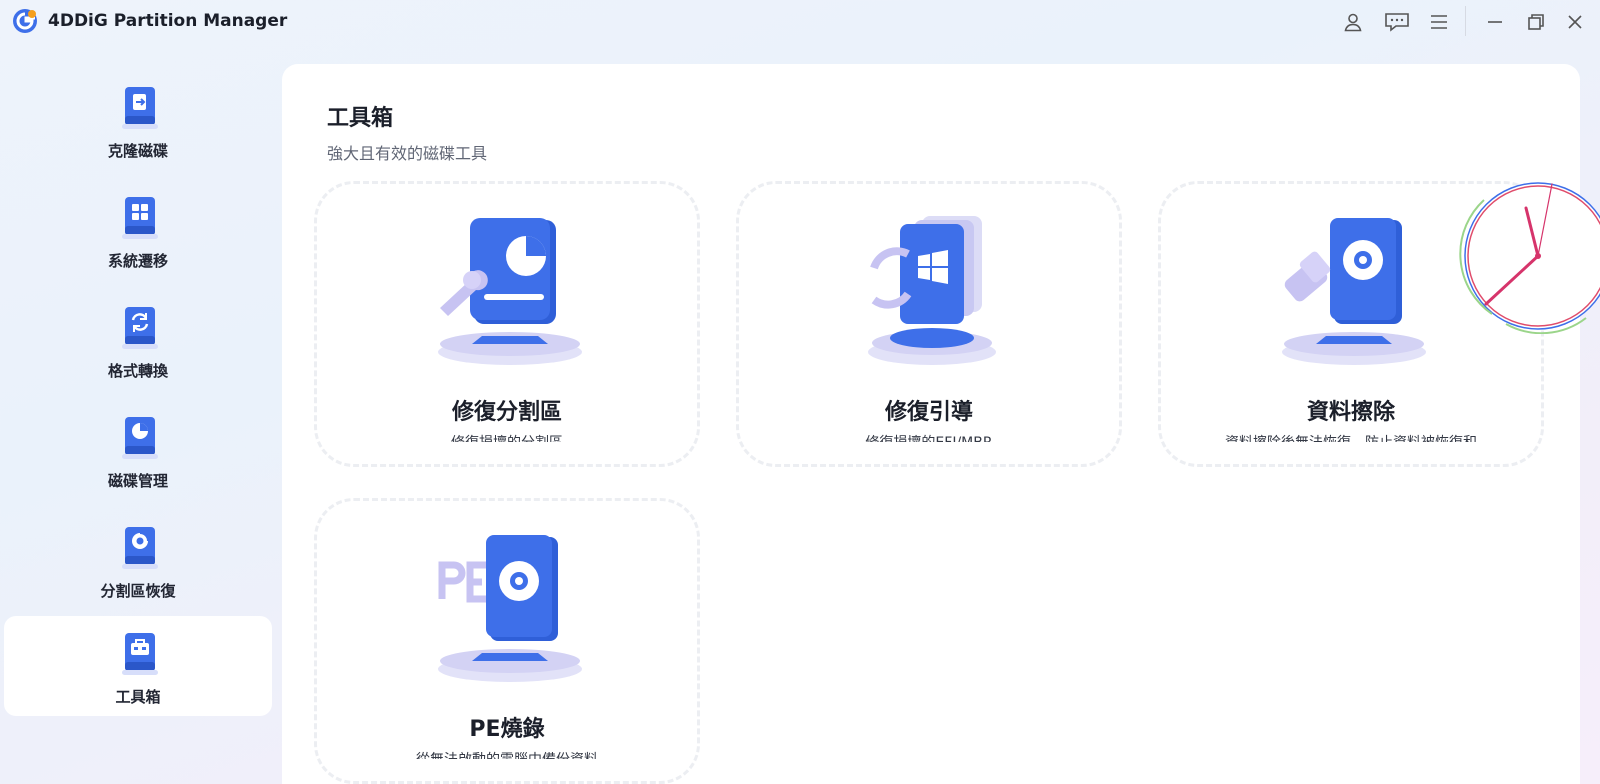 The width and height of the screenshot is (1600, 784). What do you see at coordinates (140, 328) in the screenshot?
I see `format-convert-icon` at bounding box center [140, 328].